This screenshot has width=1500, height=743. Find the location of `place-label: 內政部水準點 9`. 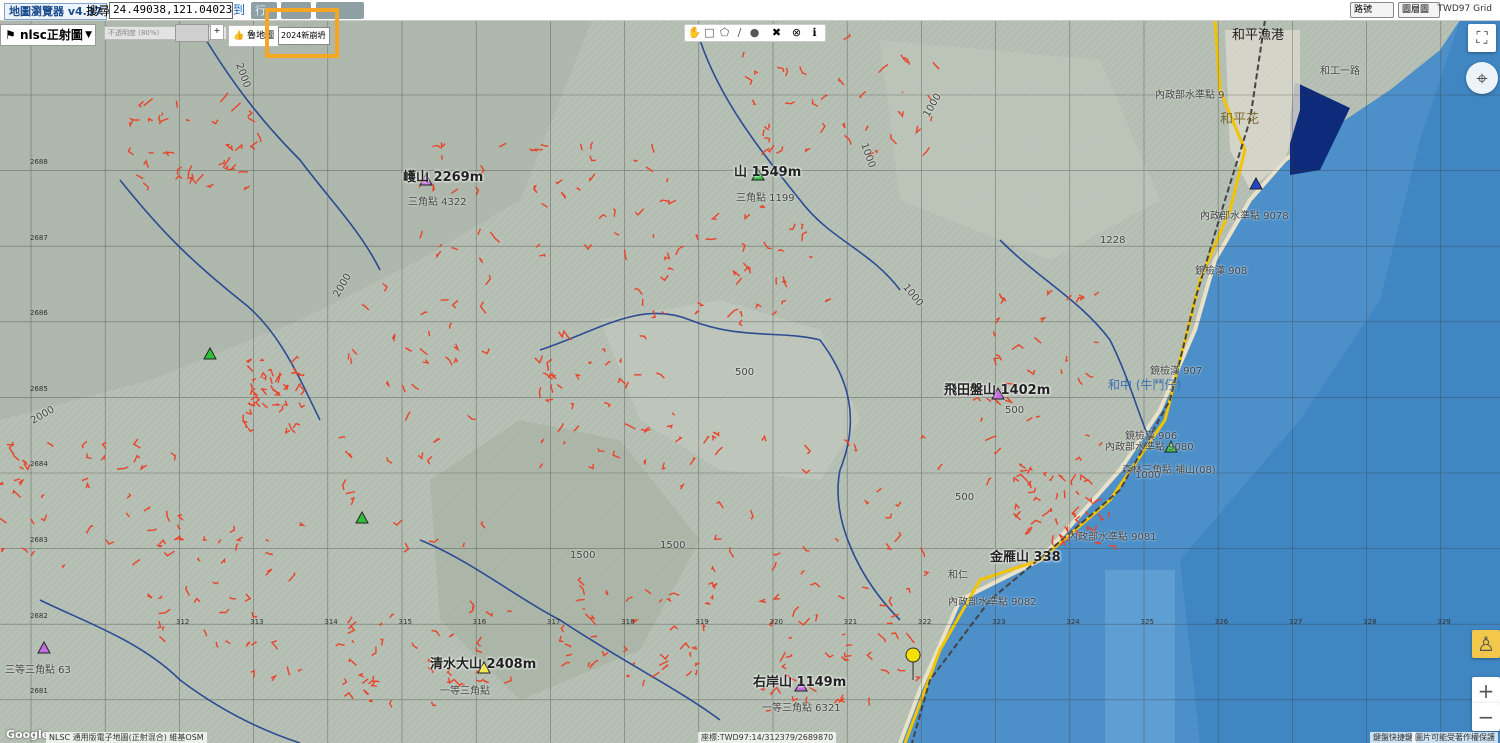

place-label: 內政部水準點 9 is located at coordinates (1190, 95).